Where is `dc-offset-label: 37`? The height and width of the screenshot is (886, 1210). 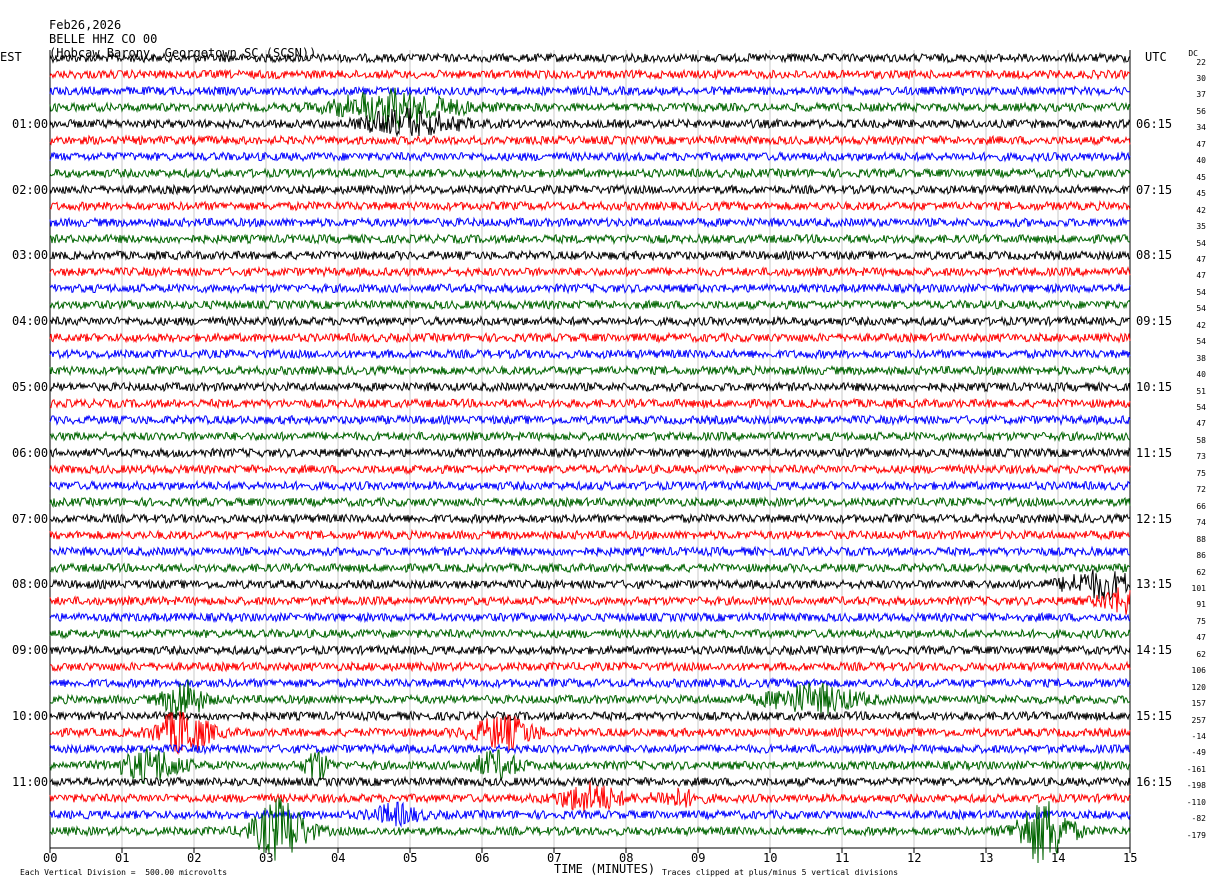
dc-offset-label: 37 is located at coordinates (1201, 95).